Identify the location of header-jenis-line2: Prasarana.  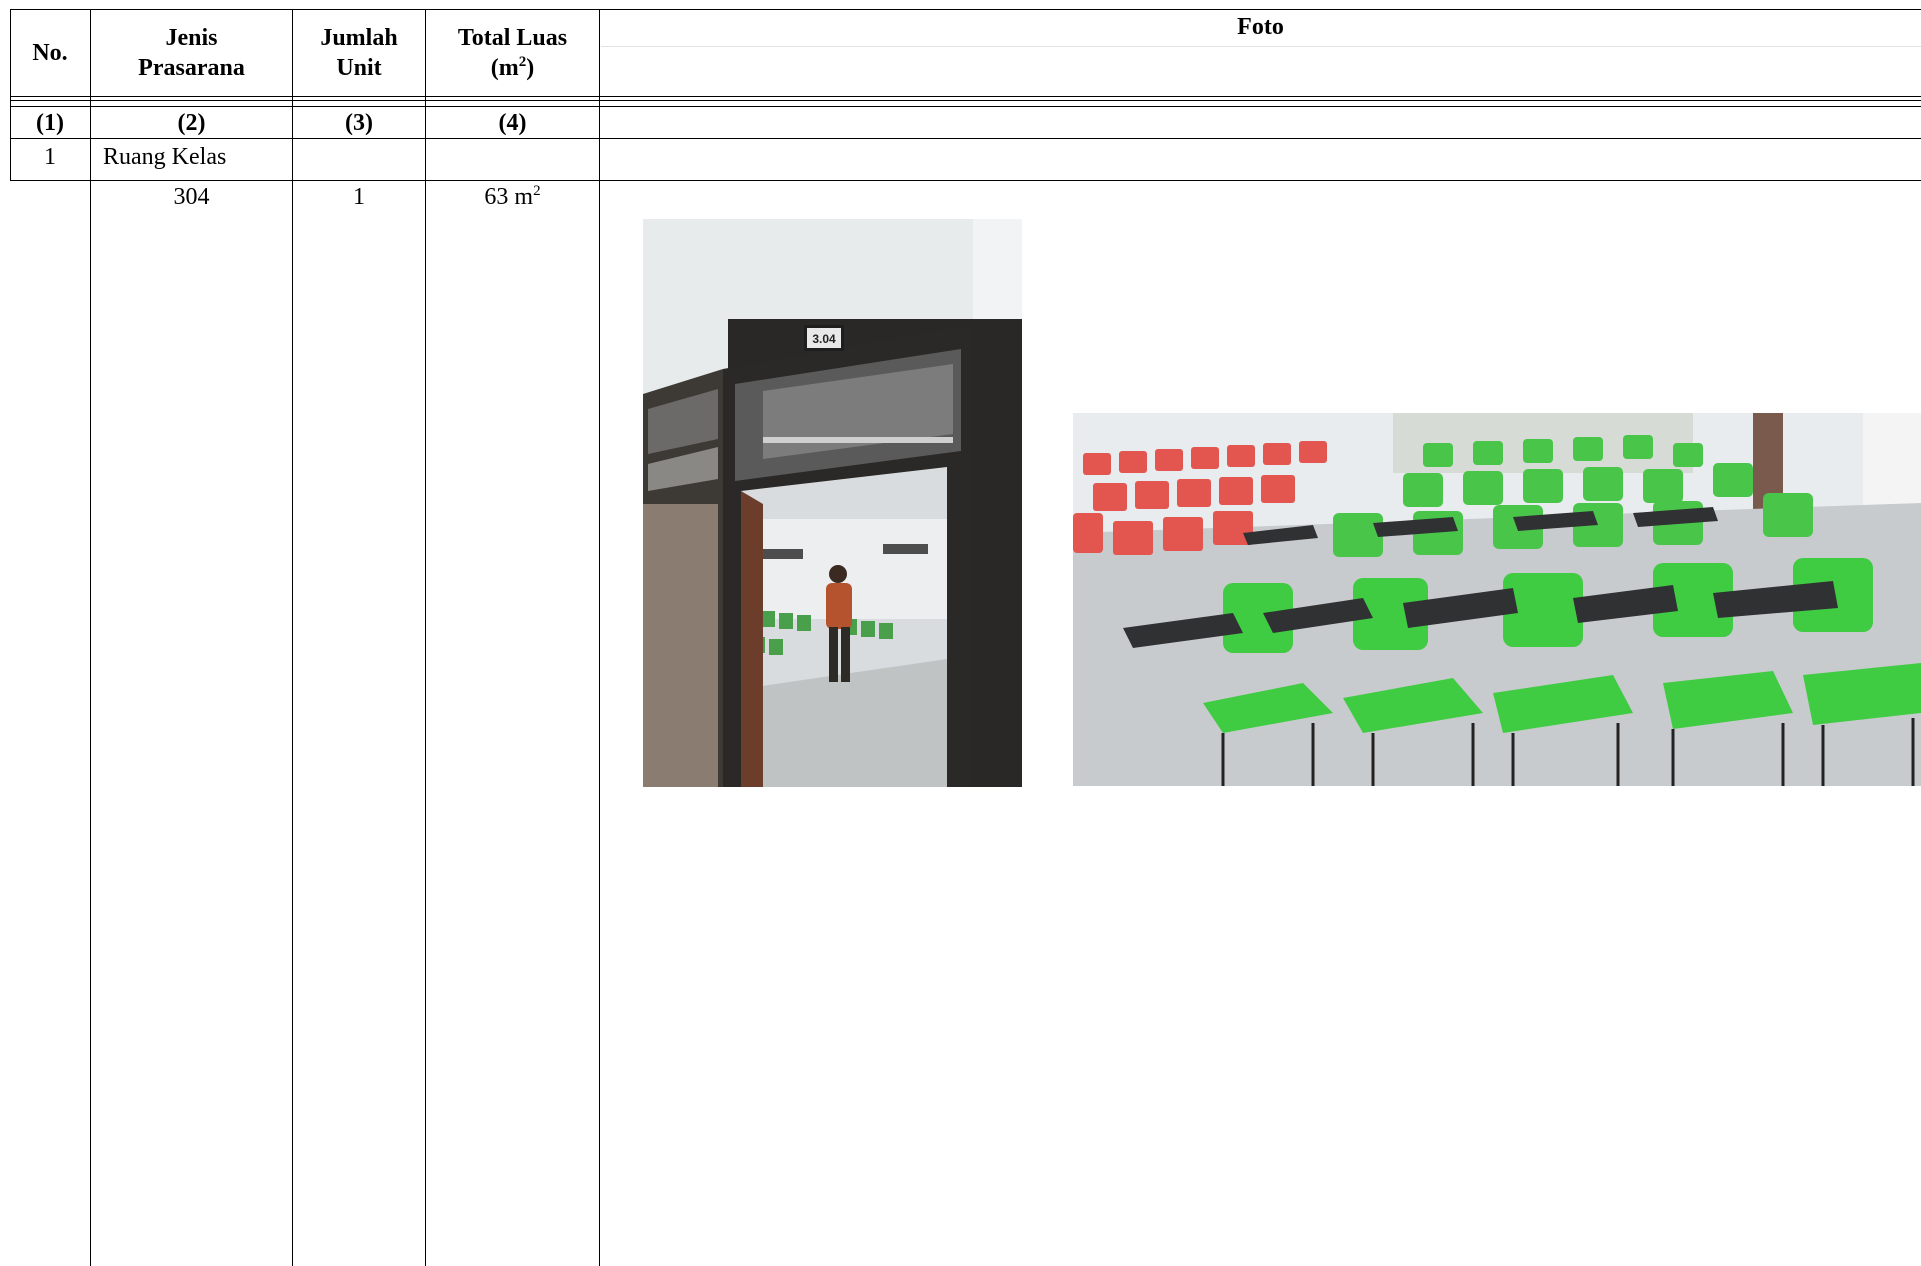
(191, 68).